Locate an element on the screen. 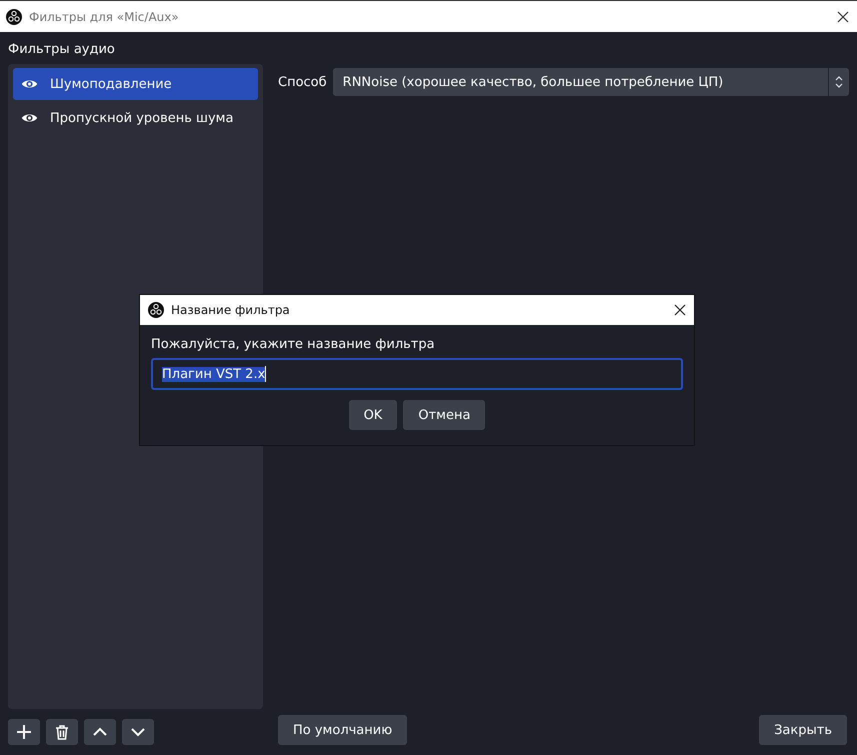  plus-icon is located at coordinates (24, 732).